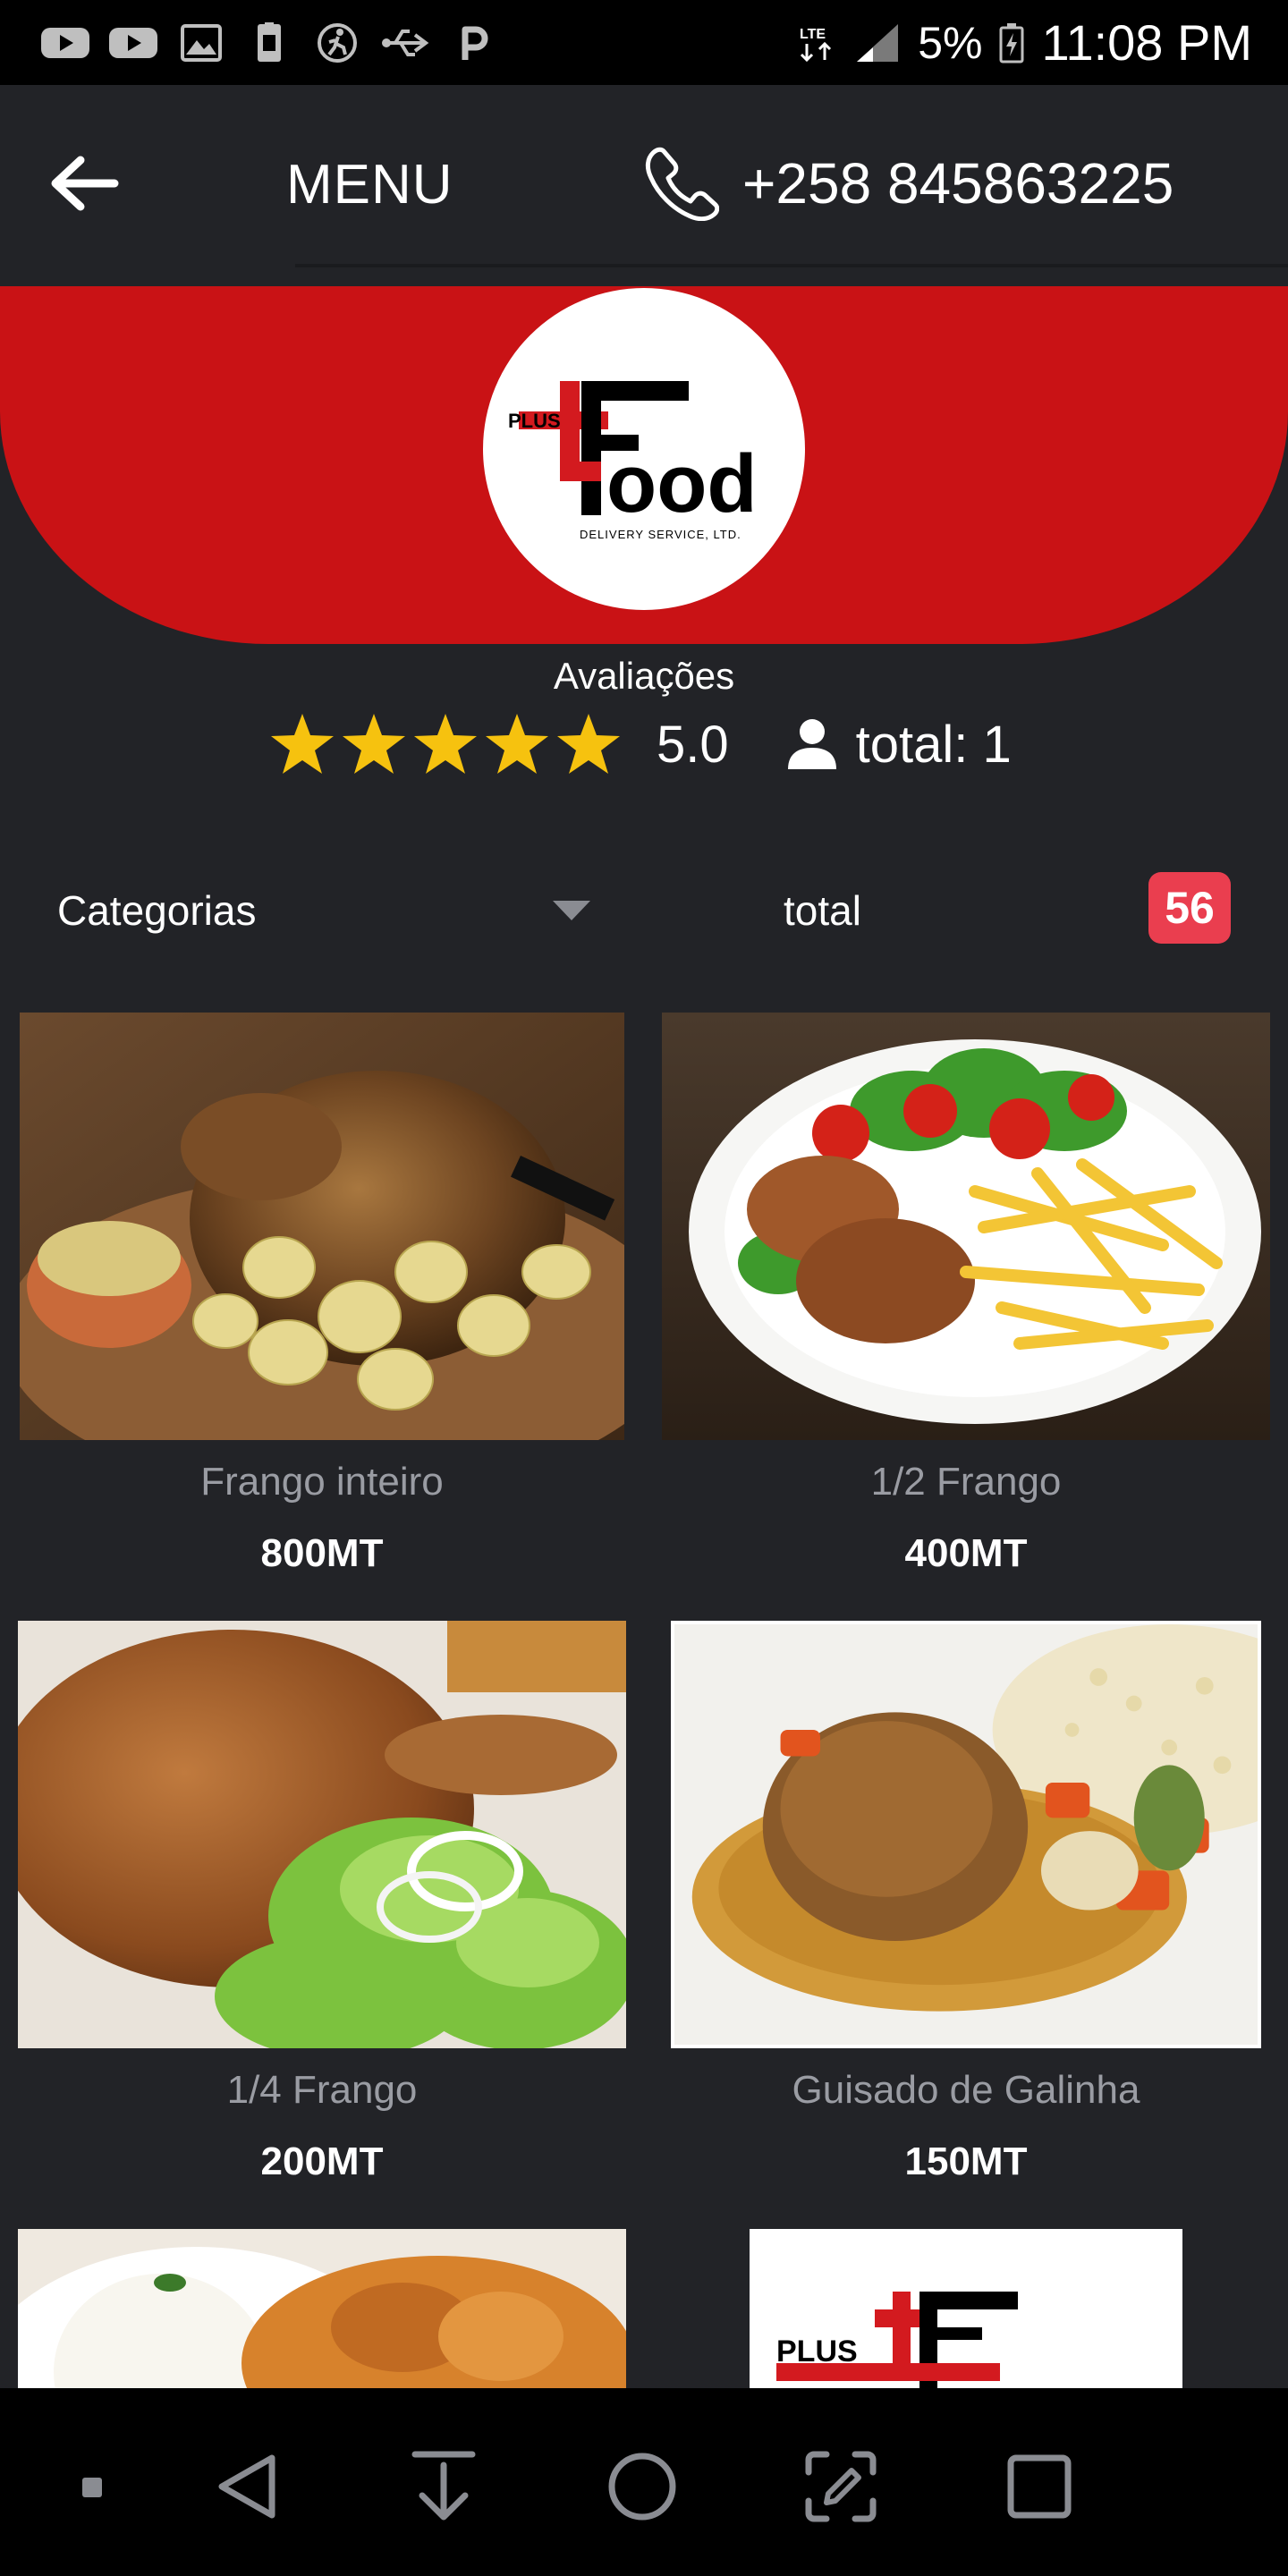 The image size is (1288, 2576). I want to click on status-icons-left, so click(269, 42).